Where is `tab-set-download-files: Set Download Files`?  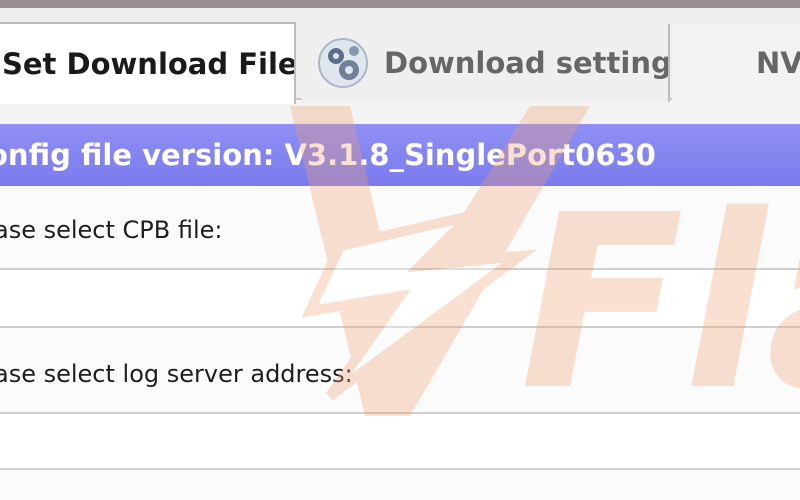 tab-set-download-files: Set Download Files is located at coordinates (148, 63).